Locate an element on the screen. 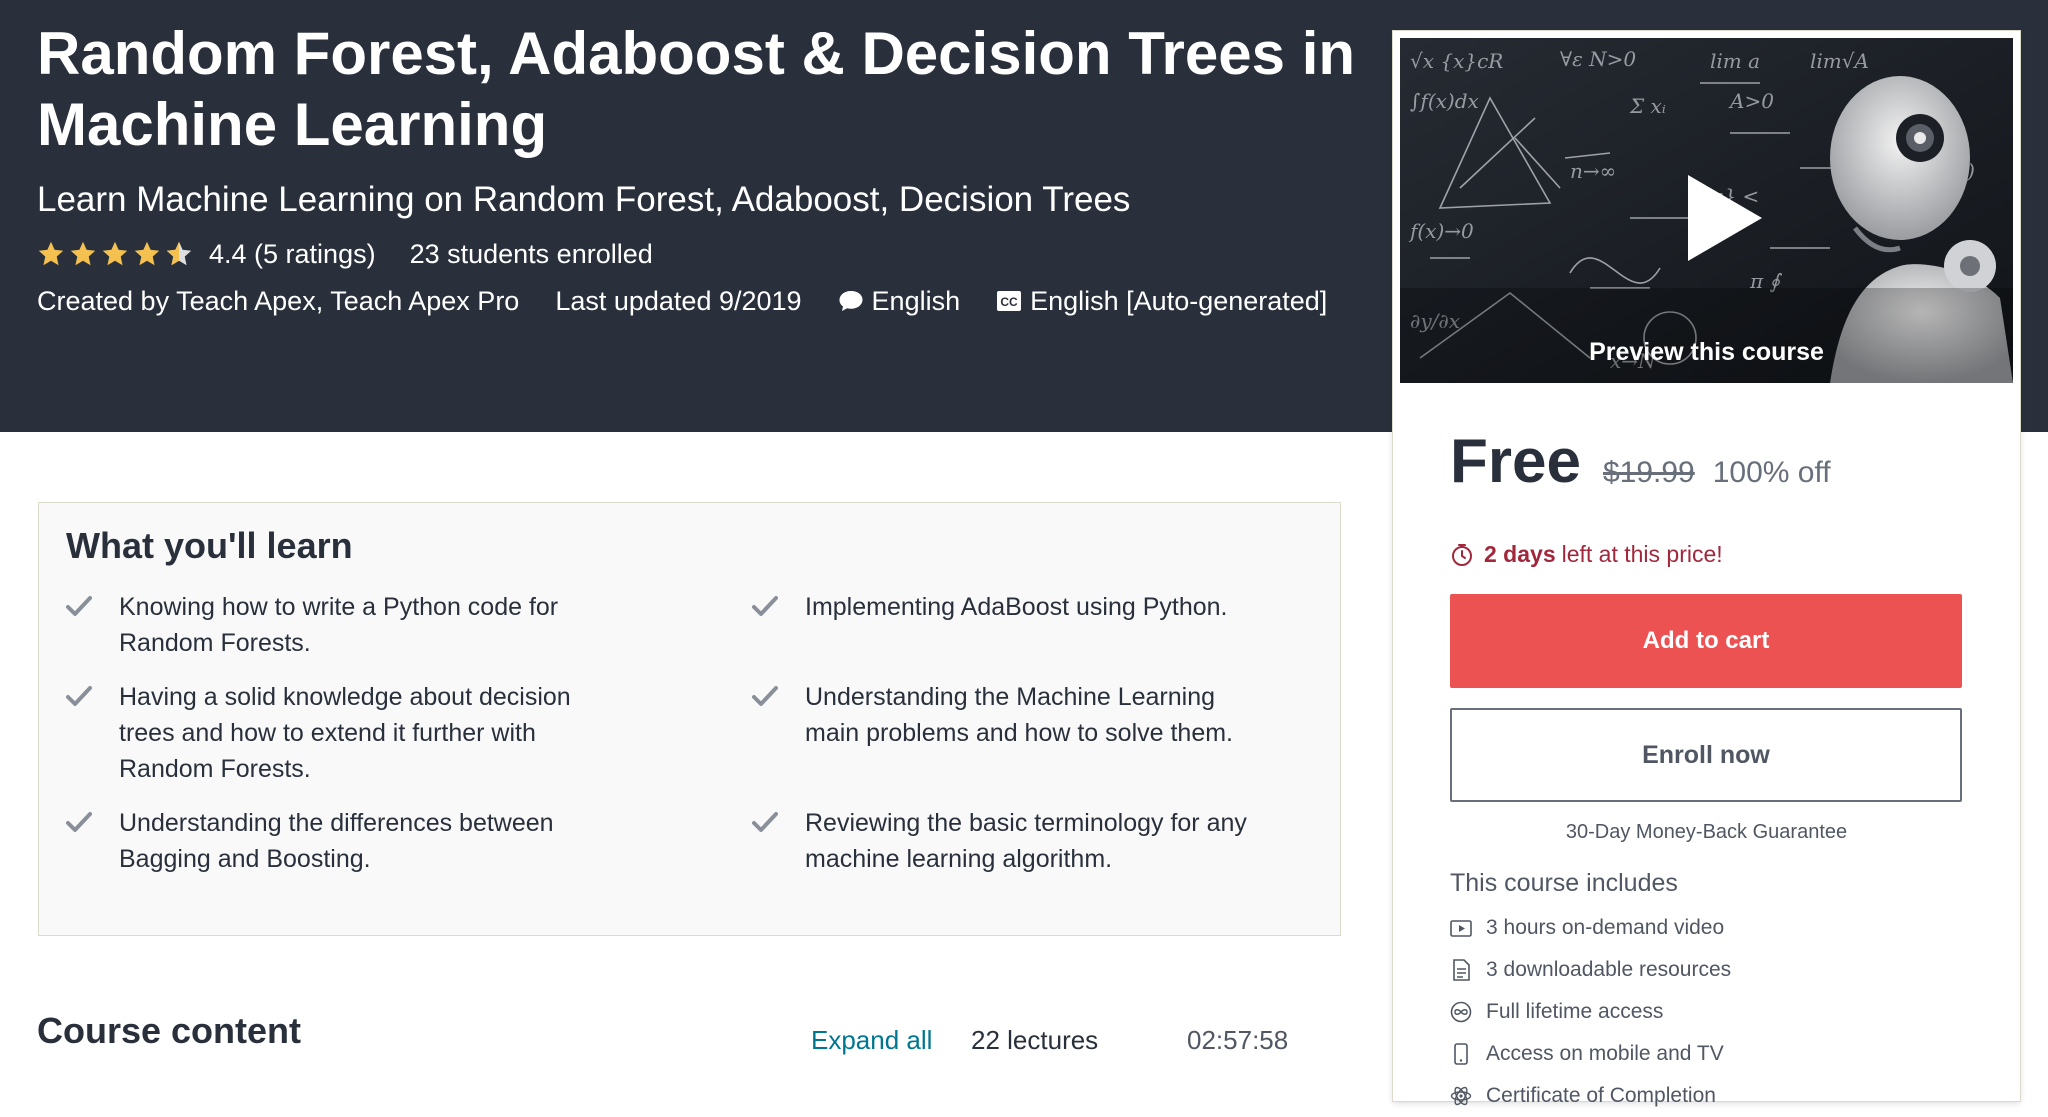  enroll-now-button: Enroll now is located at coordinates (1706, 755).